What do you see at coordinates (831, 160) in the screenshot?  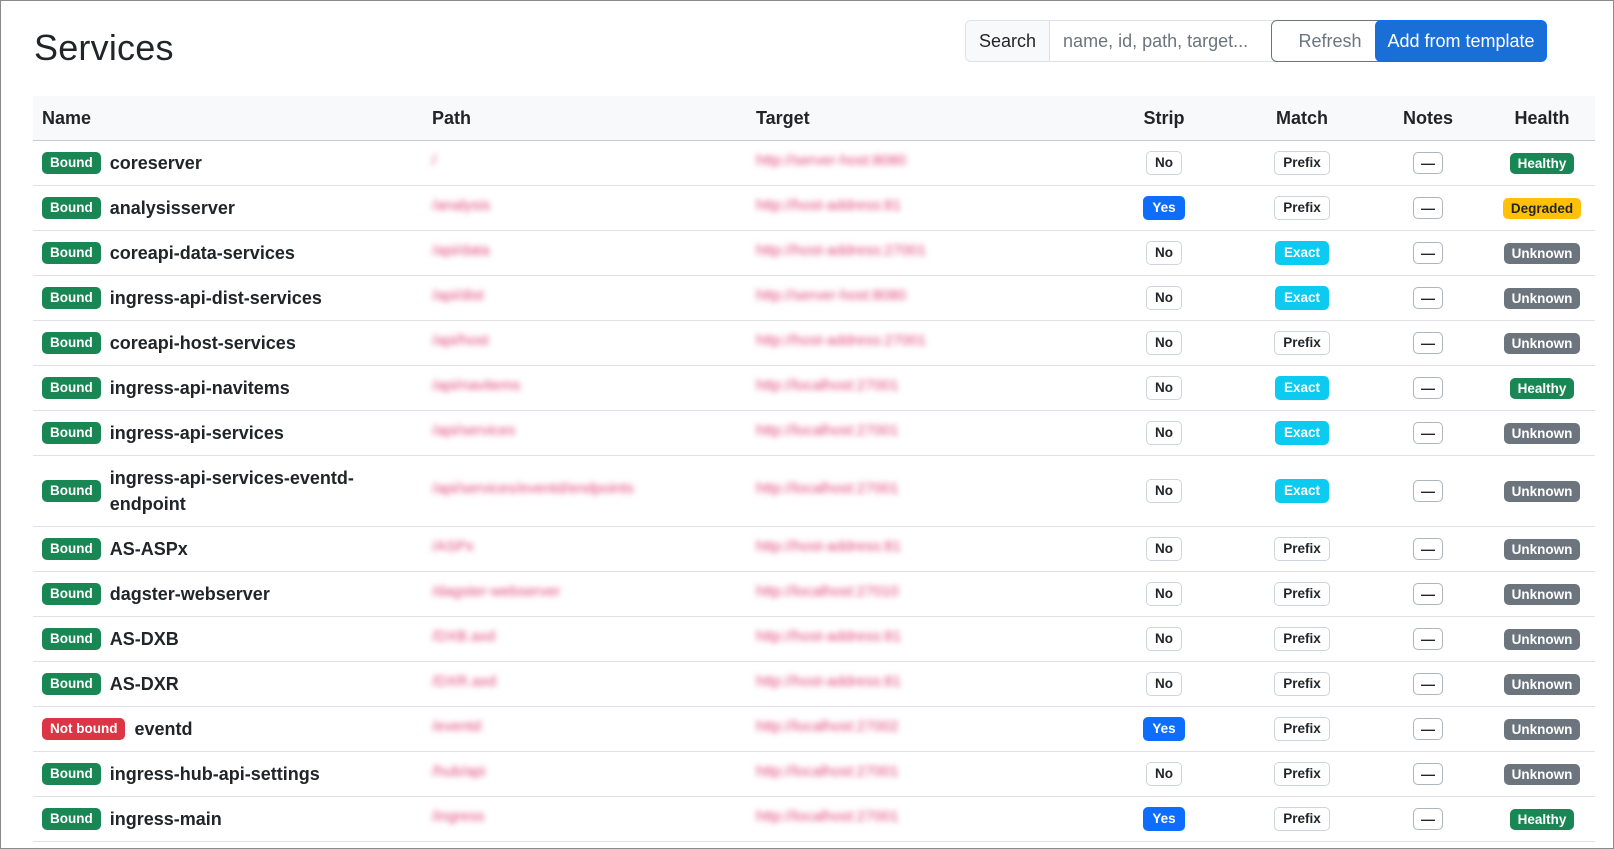 I see `service-target: http://server-host:8080` at bounding box center [831, 160].